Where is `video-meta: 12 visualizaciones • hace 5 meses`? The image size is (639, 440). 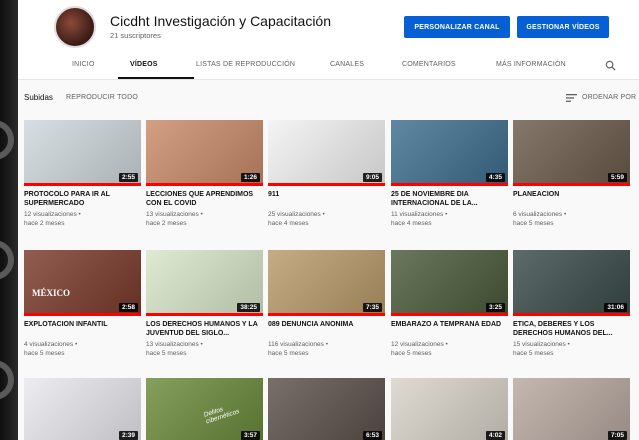
video-meta: 12 visualizaciones • hace 5 meses is located at coordinates (449, 349).